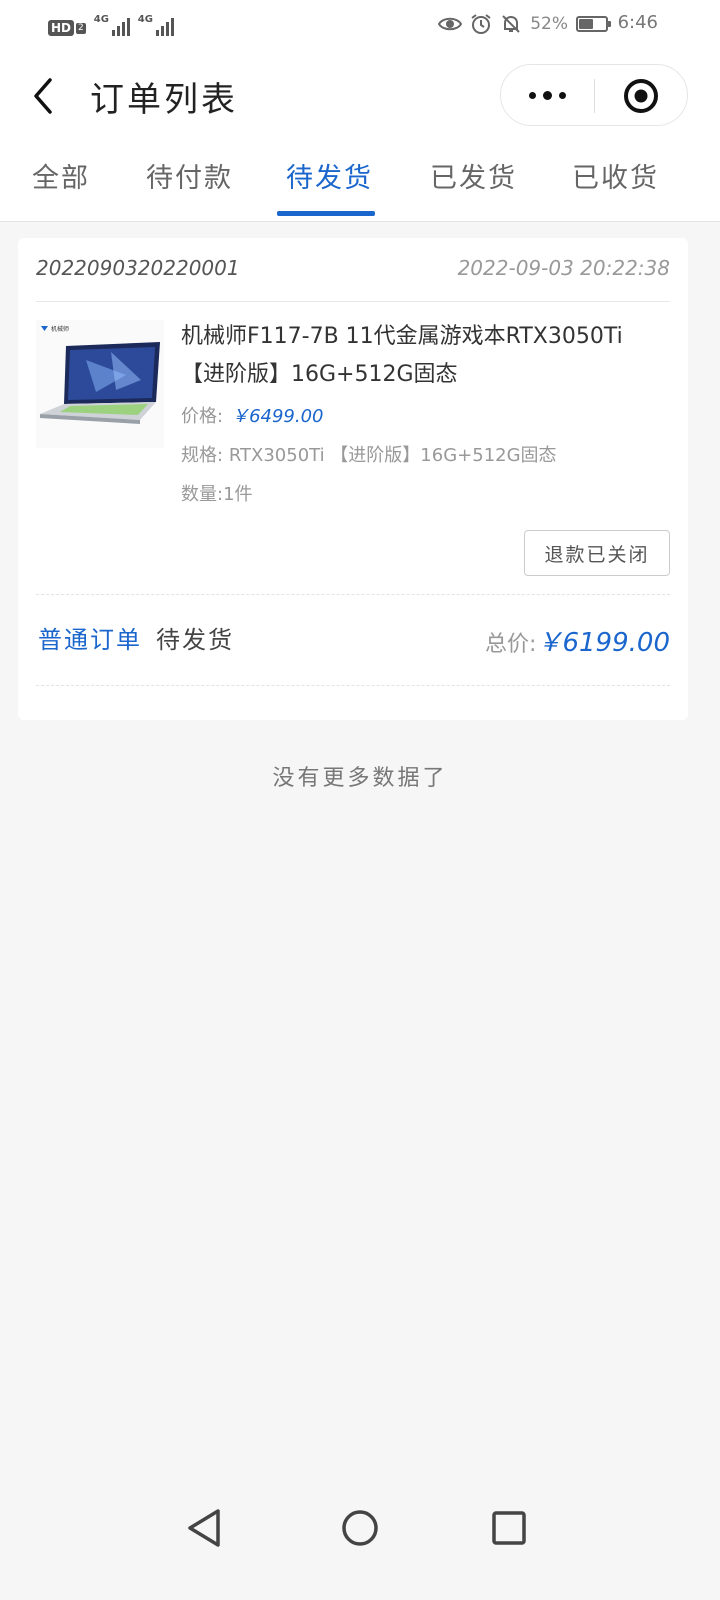  I want to click on qty-value: 1件, so click(238, 494).